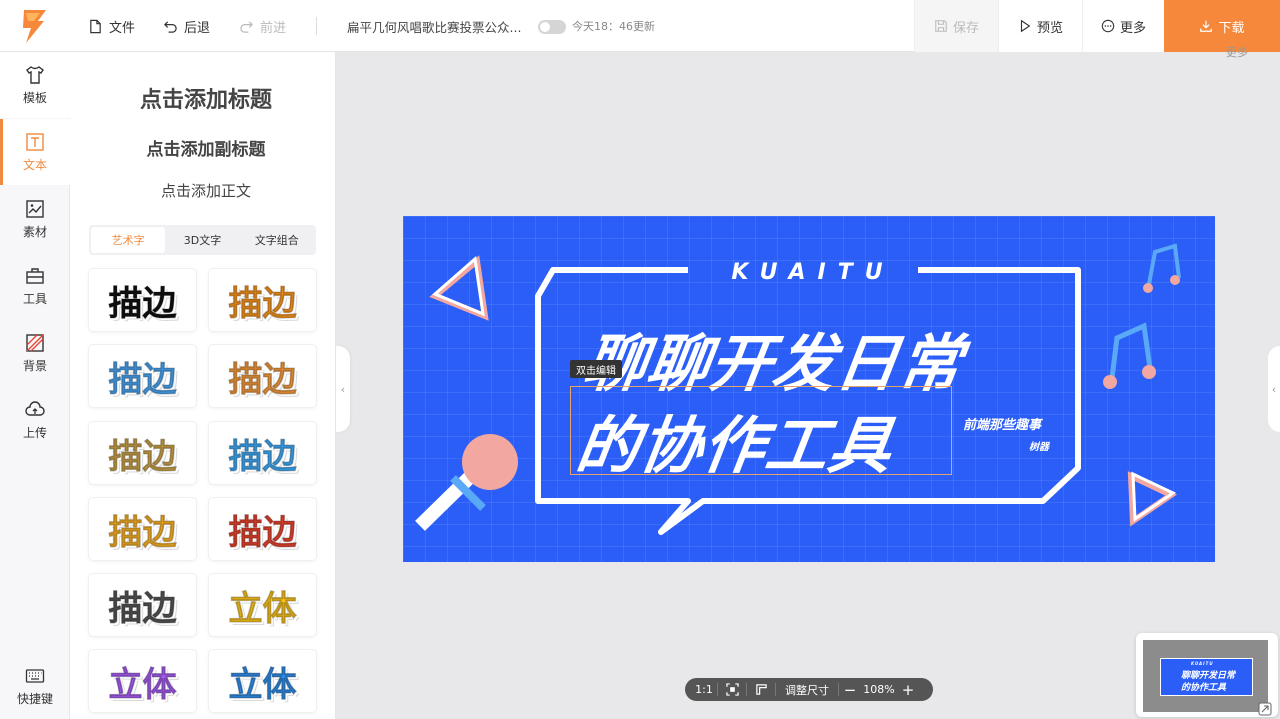 The width and height of the screenshot is (1280, 719). I want to click on minimap: KUAITU 聊聊开发日常 的协作工具, so click(1207, 675).